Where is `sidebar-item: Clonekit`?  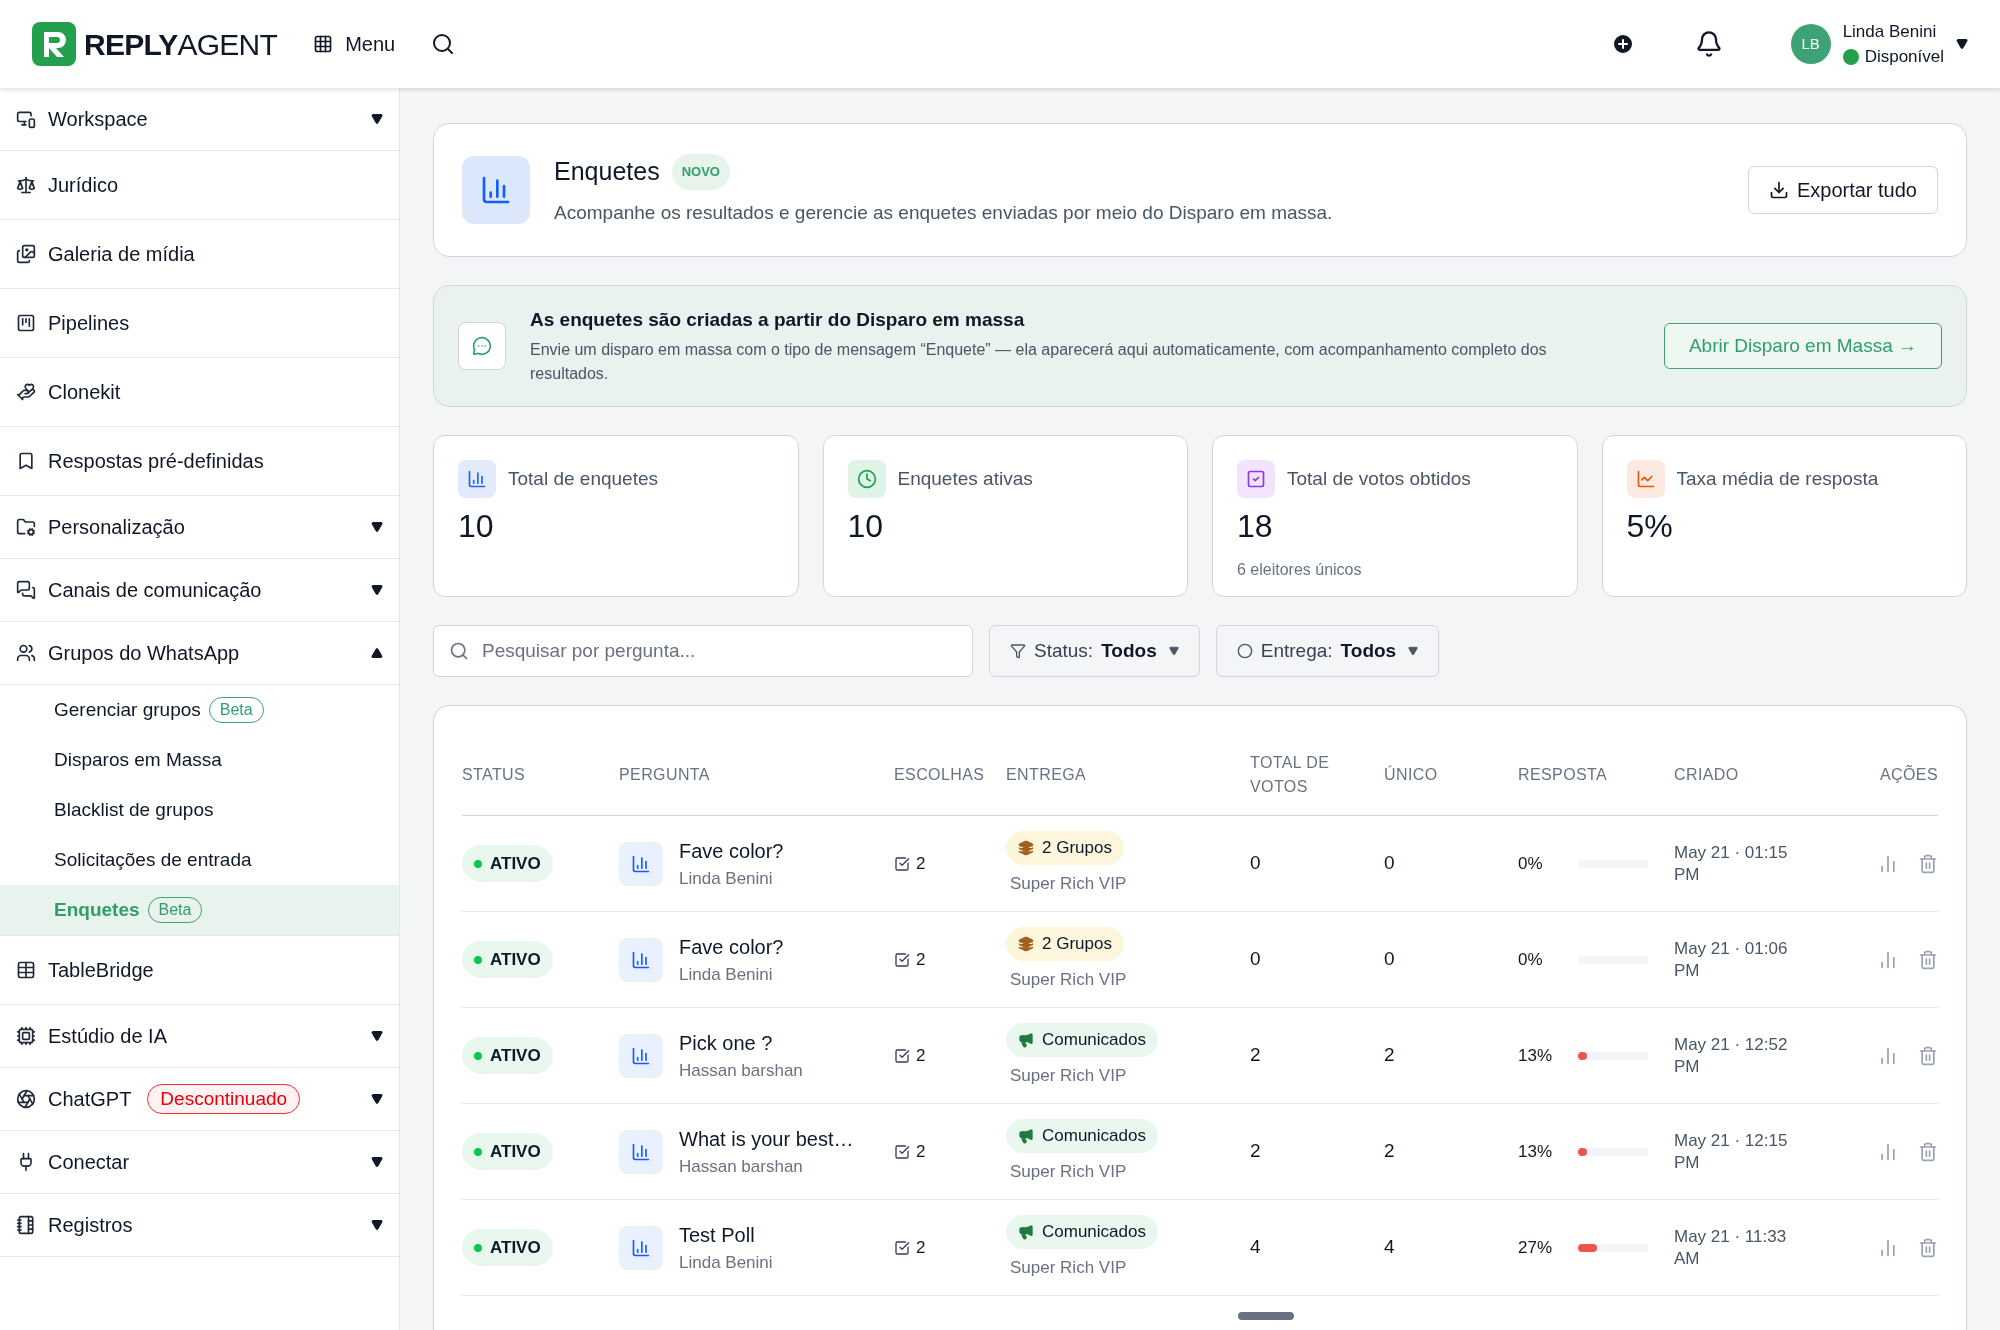
sidebar-item: Clonekit is located at coordinates (199, 392).